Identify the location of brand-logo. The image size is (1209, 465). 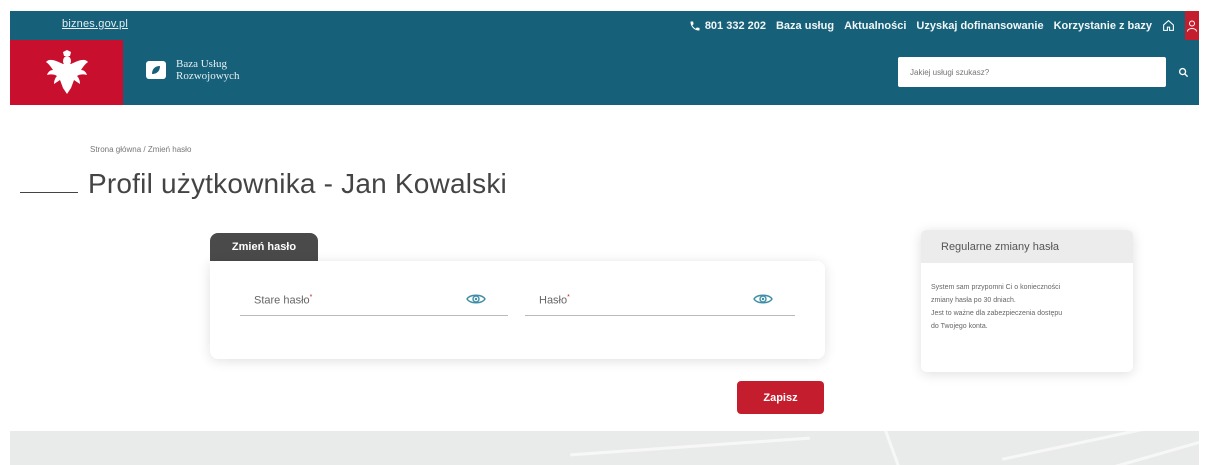
(156, 70).